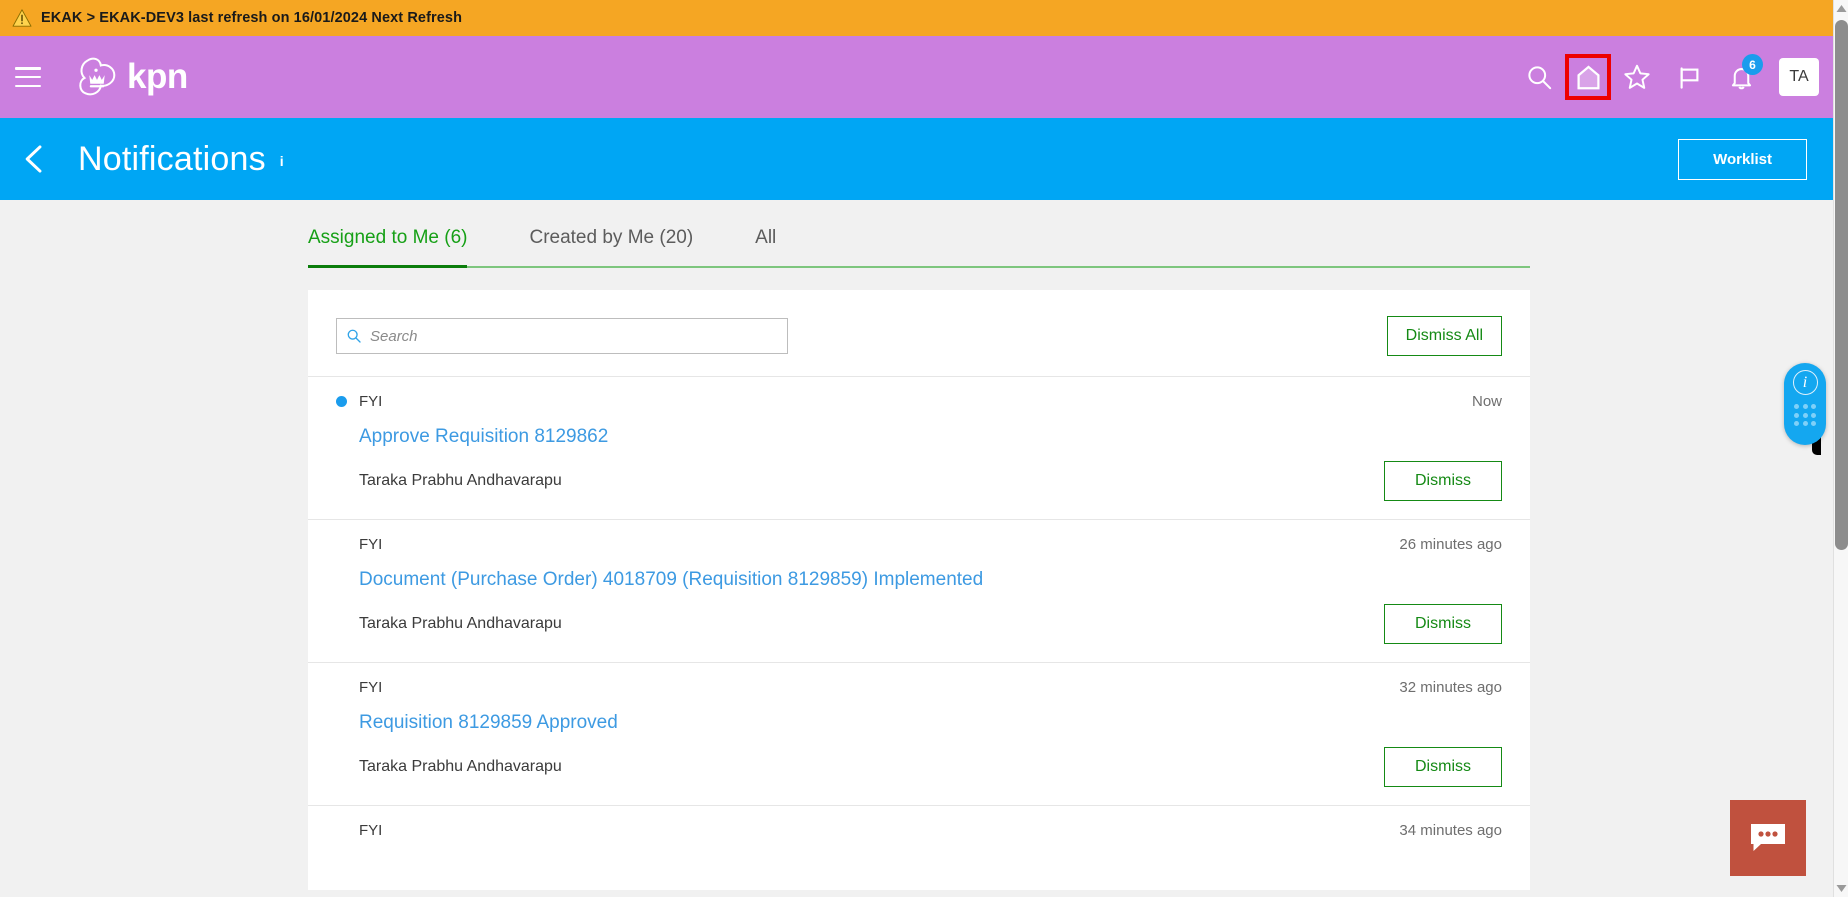  Describe the element at coordinates (1805, 415) in the screenshot. I see `dot-grid-icon` at that location.